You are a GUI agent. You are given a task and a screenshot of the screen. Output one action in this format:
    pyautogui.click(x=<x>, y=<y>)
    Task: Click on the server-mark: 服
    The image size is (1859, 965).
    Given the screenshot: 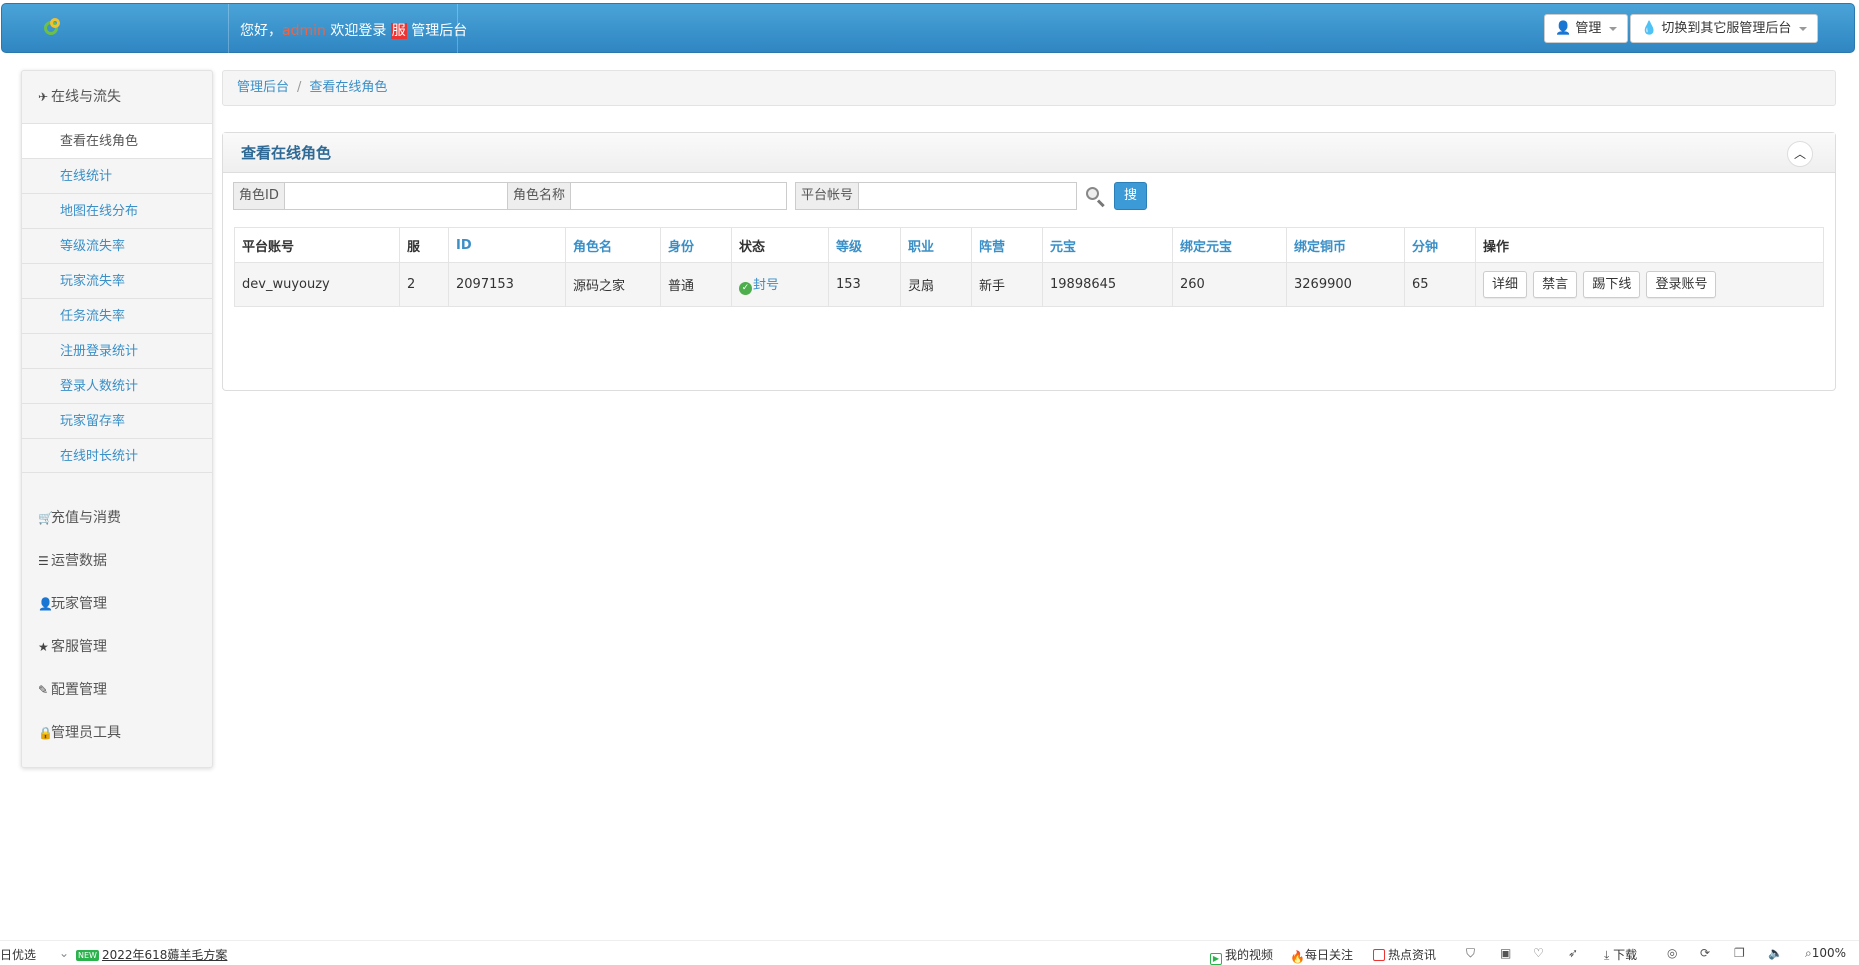 What is the action you would take?
    pyautogui.click(x=398, y=31)
    